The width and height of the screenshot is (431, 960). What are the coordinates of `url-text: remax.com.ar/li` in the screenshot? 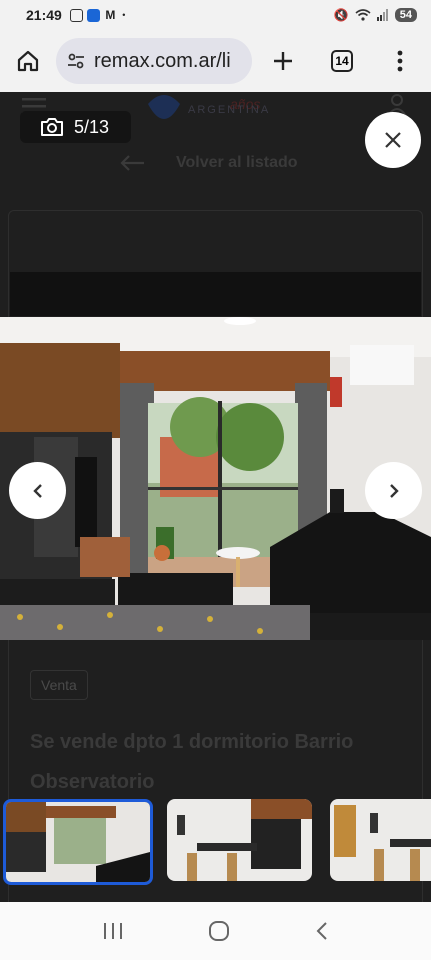 It's located at (162, 60).